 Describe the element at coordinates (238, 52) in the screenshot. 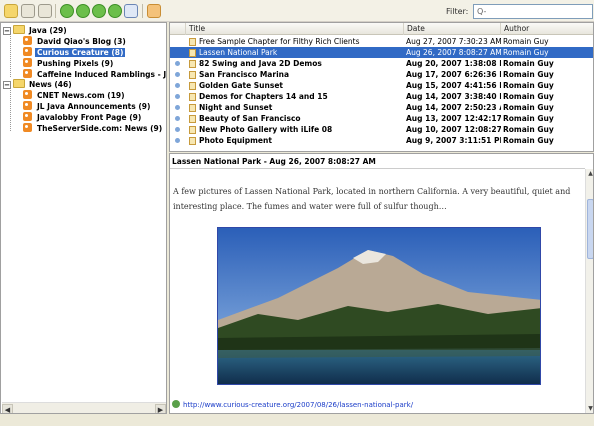

I see `cell-title: Lassen National Park` at that location.